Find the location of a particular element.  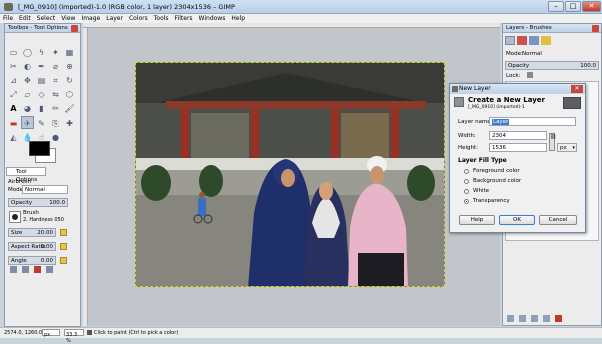

color-select-tool-icon: ▦ is located at coordinates (69, 52).